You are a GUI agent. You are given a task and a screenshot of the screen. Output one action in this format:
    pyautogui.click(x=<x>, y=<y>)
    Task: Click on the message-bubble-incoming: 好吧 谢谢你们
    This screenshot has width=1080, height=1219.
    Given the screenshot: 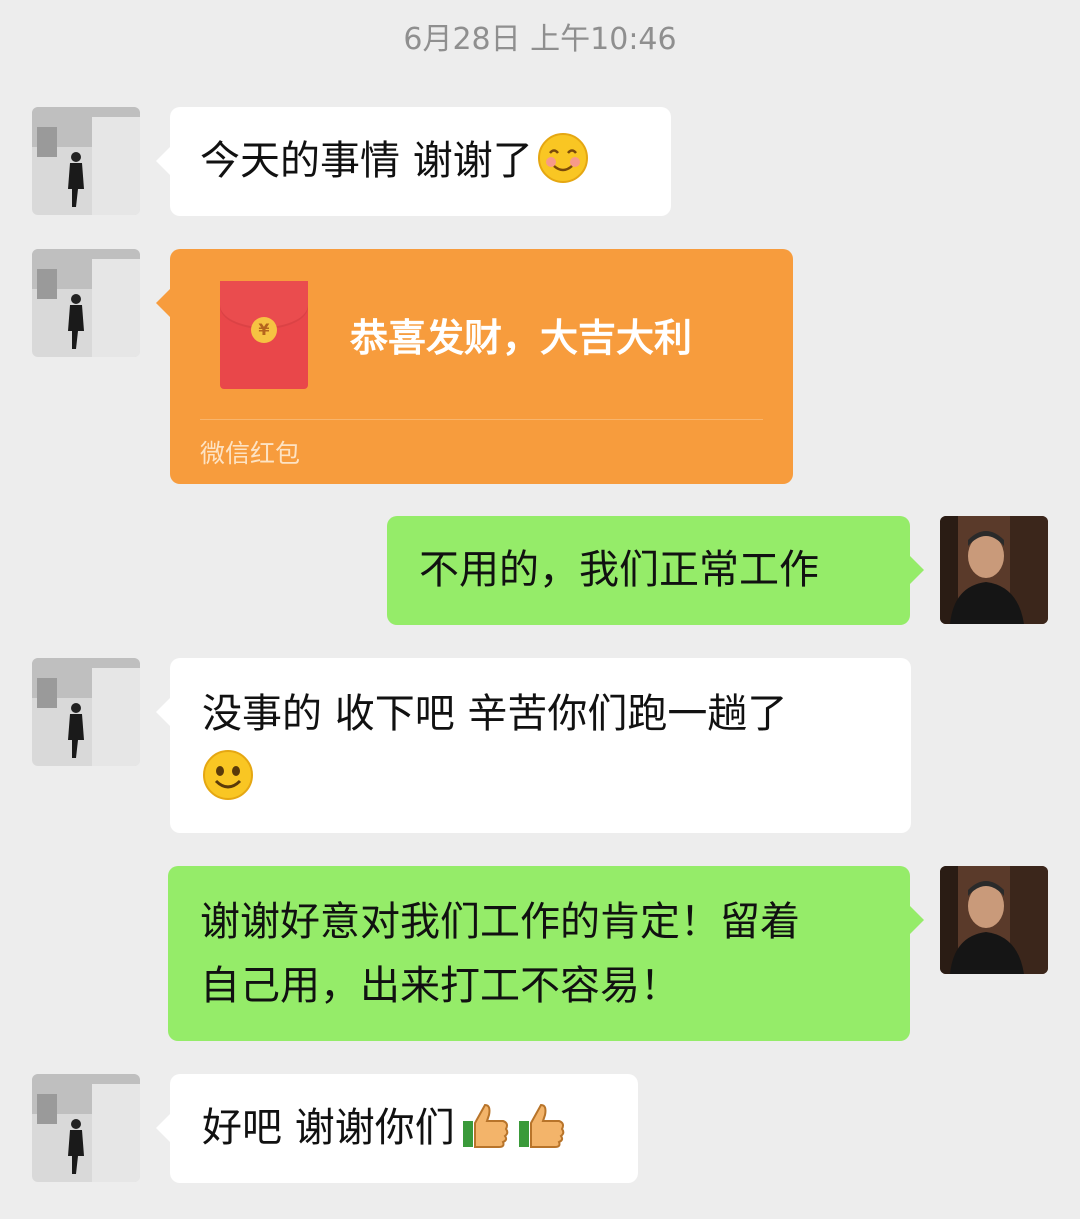 What is the action you would take?
    pyautogui.click(x=397, y=1128)
    